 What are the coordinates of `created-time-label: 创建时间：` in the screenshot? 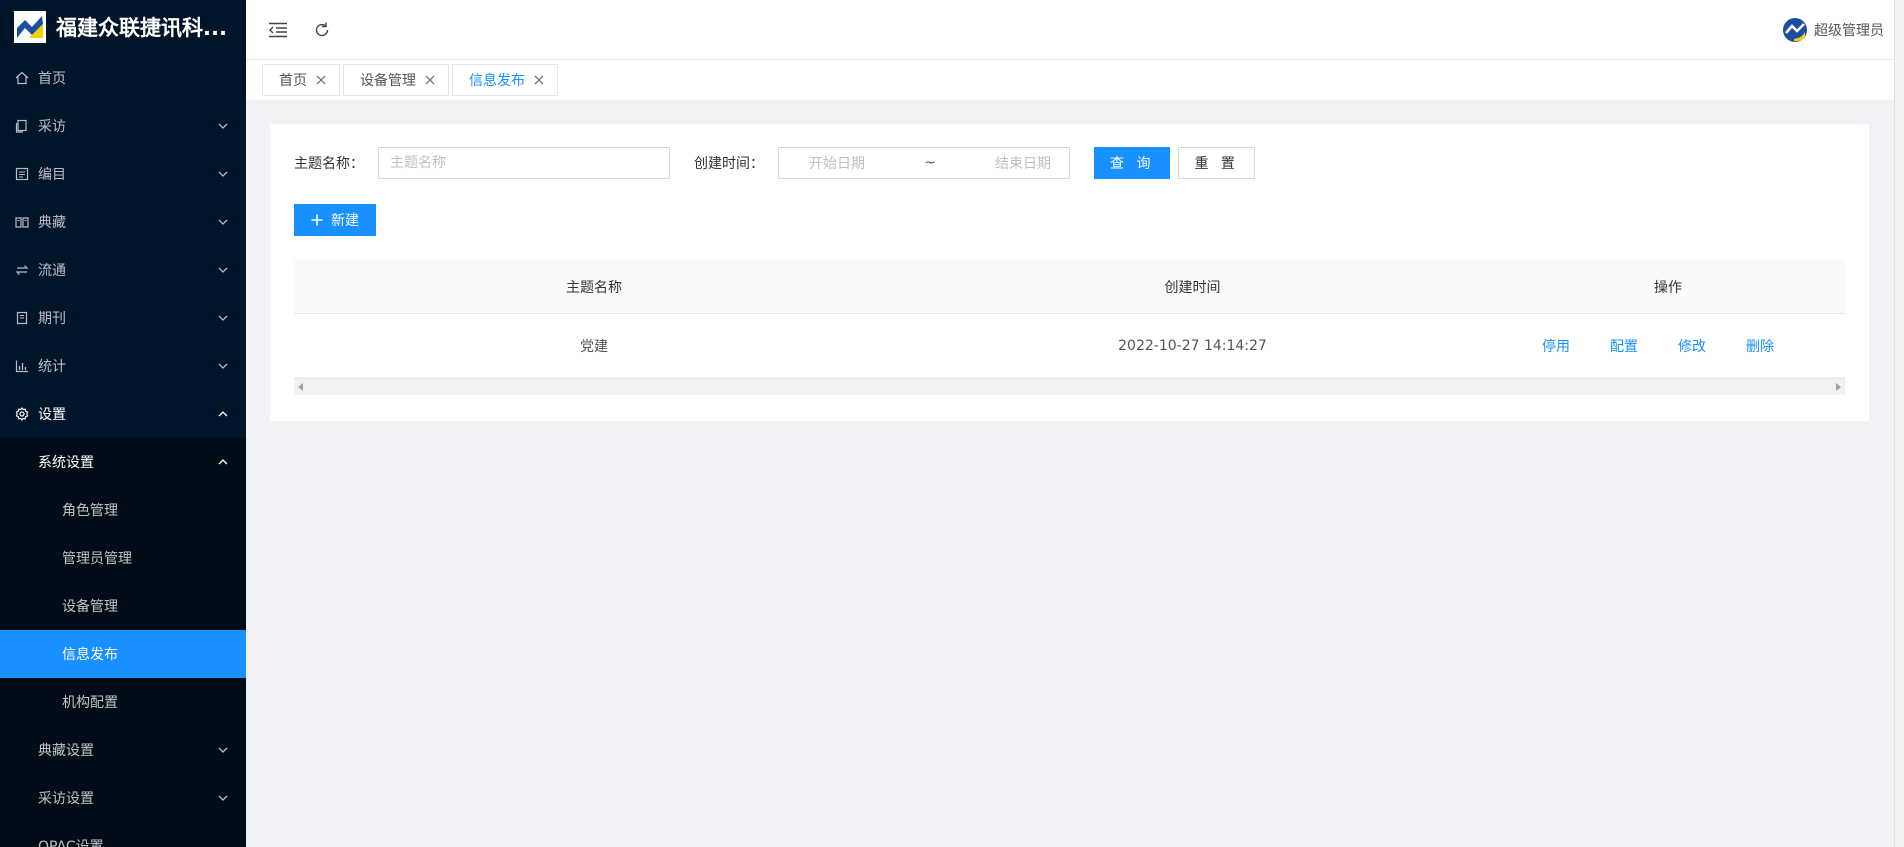 It's located at (729, 164).